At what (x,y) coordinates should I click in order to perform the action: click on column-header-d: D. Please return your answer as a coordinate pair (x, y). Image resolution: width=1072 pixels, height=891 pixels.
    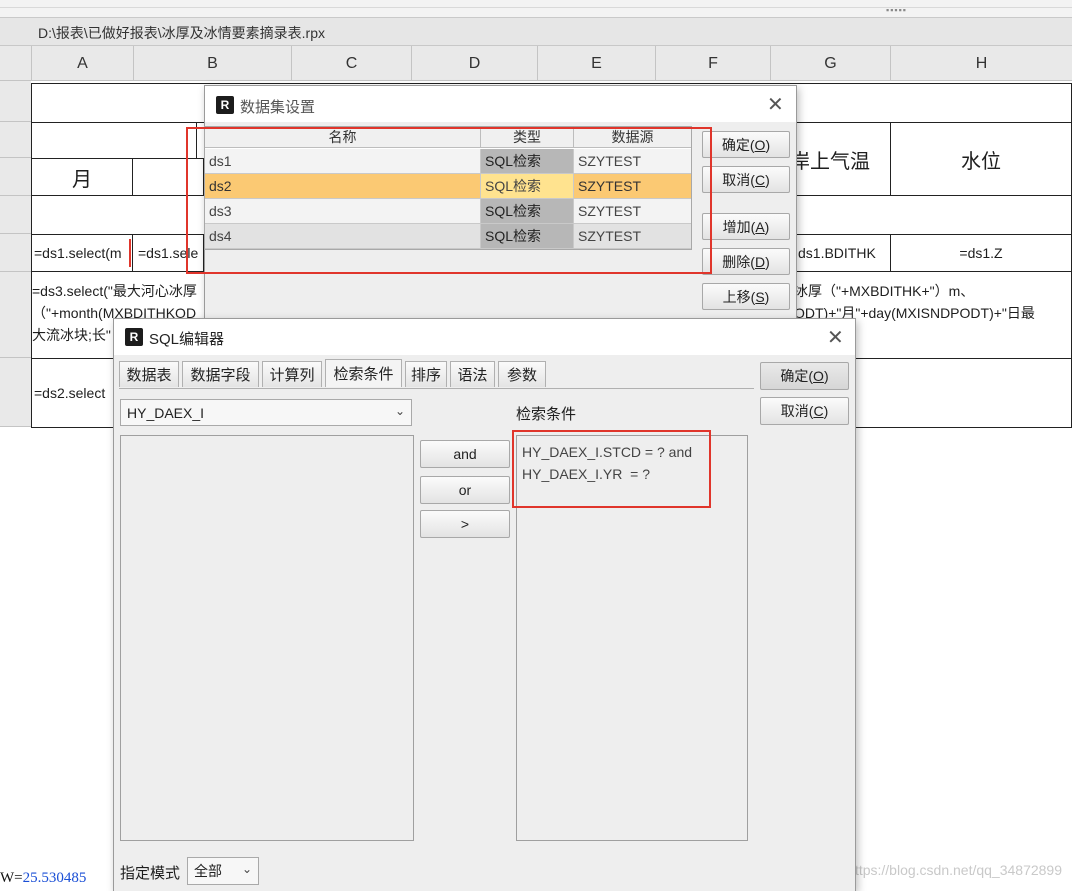
    Looking at the image, I should click on (474, 63).